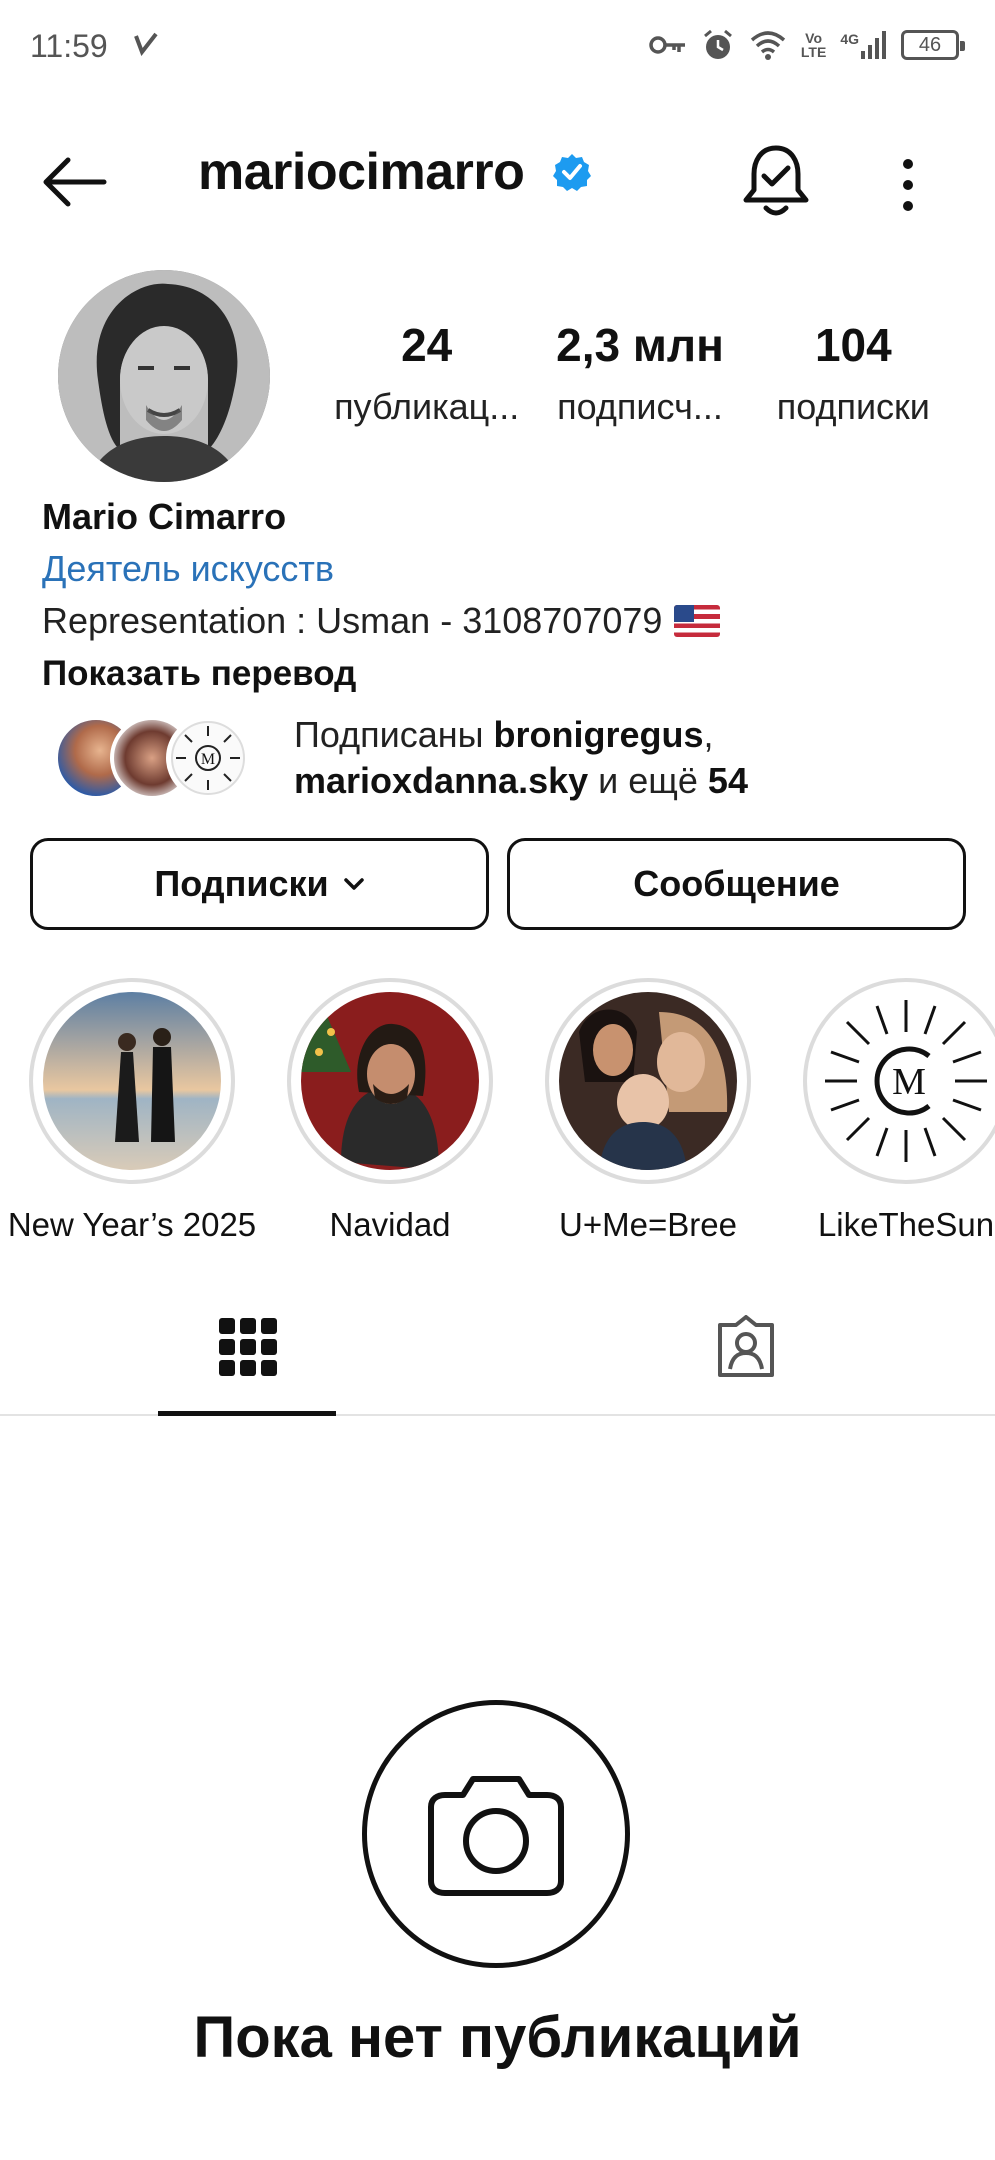  I want to click on more-vertical-icon, so click(908, 185).